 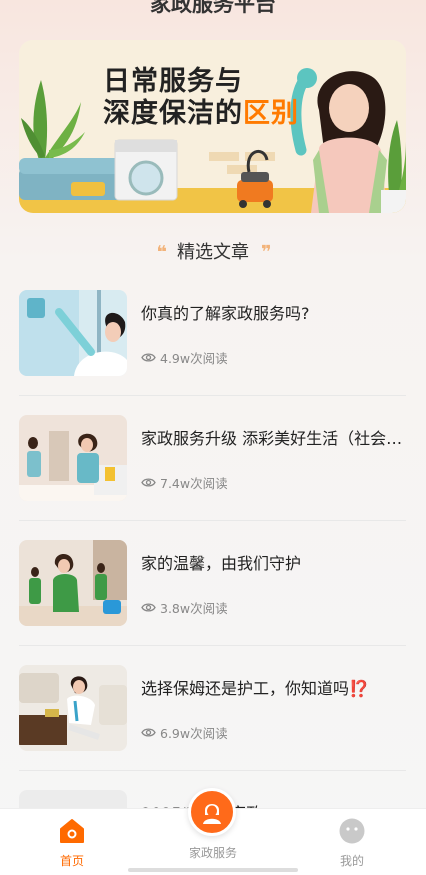 What do you see at coordinates (212, 715) in the screenshot?
I see `article-item: 选择保姆还是护工，你知道吗⁉️ 6.9w次阅读` at bounding box center [212, 715].